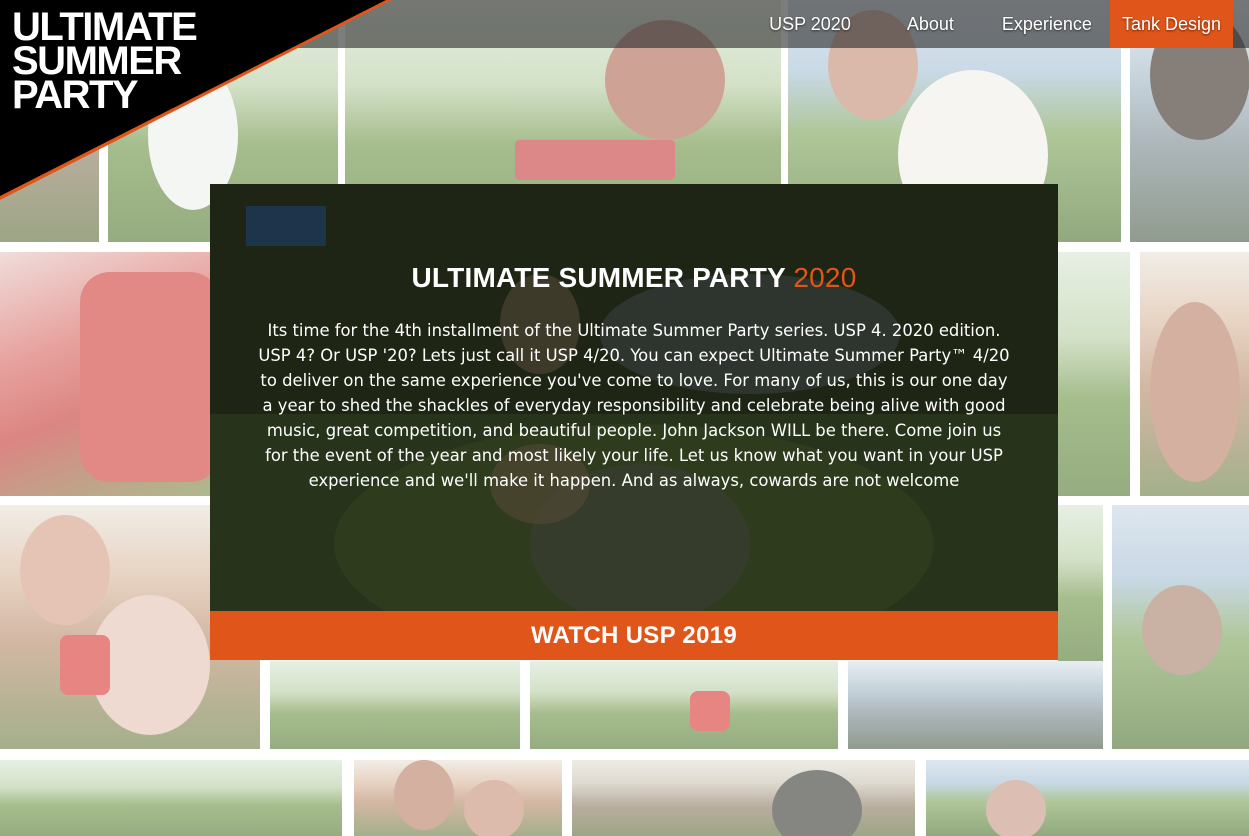  What do you see at coordinates (825, 277) in the screenshot?
I see `hero-title-year: 2020` at bounding box center [825, 277].